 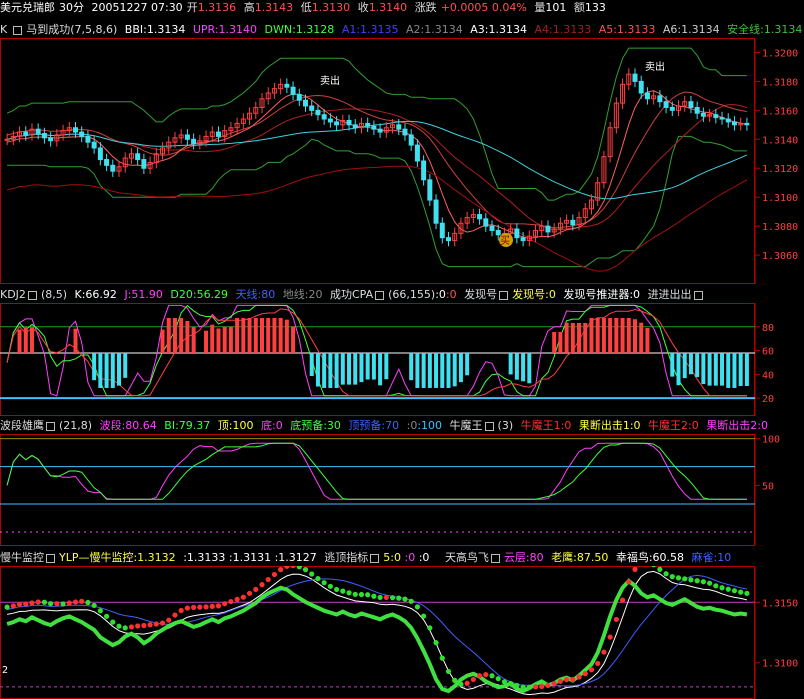 I want to click on jj-toggle, so click(x=698, y=295).